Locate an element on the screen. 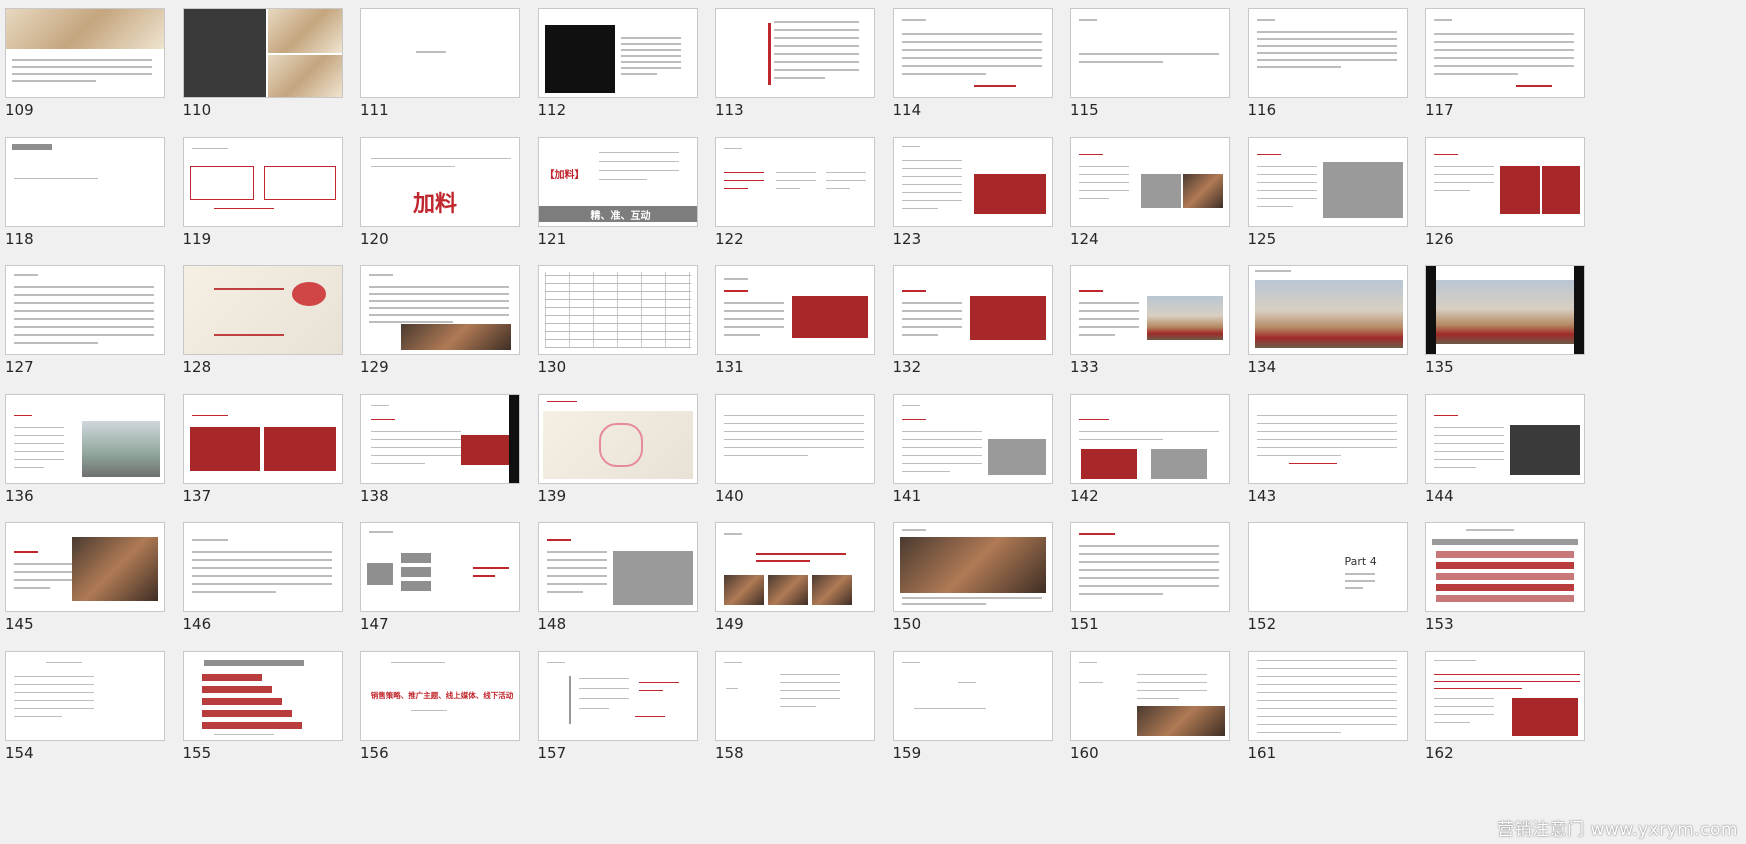  slide-thumbnail-151: 151 is located at coordinates (1147, 578).